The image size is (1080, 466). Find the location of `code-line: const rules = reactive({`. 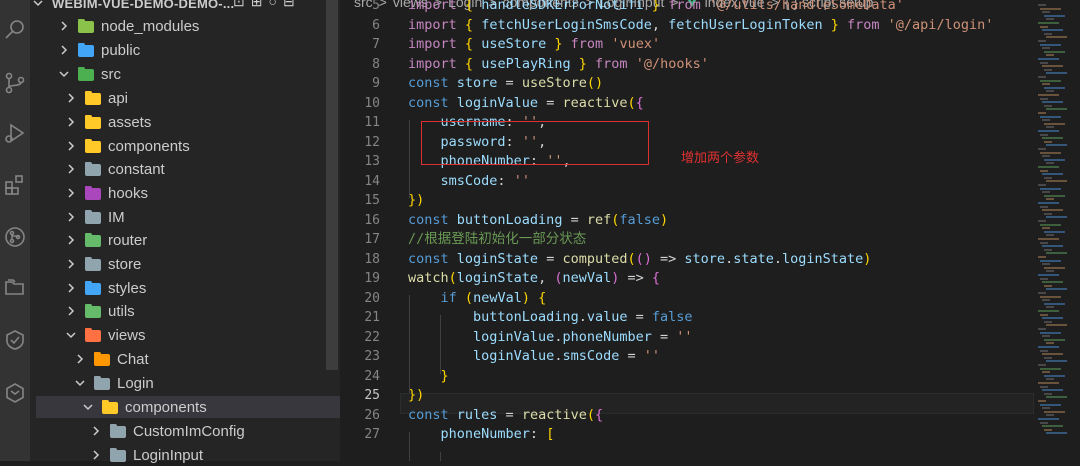

code-line: const rules = reactive({ is located at coordinates (505, 416).